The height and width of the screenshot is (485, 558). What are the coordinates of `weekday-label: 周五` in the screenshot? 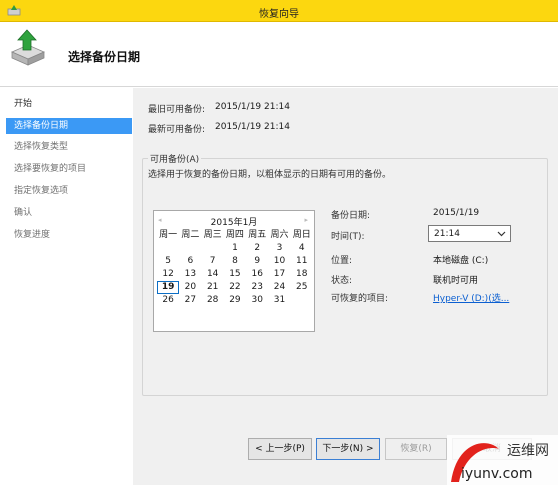 It's located at (257, 235).